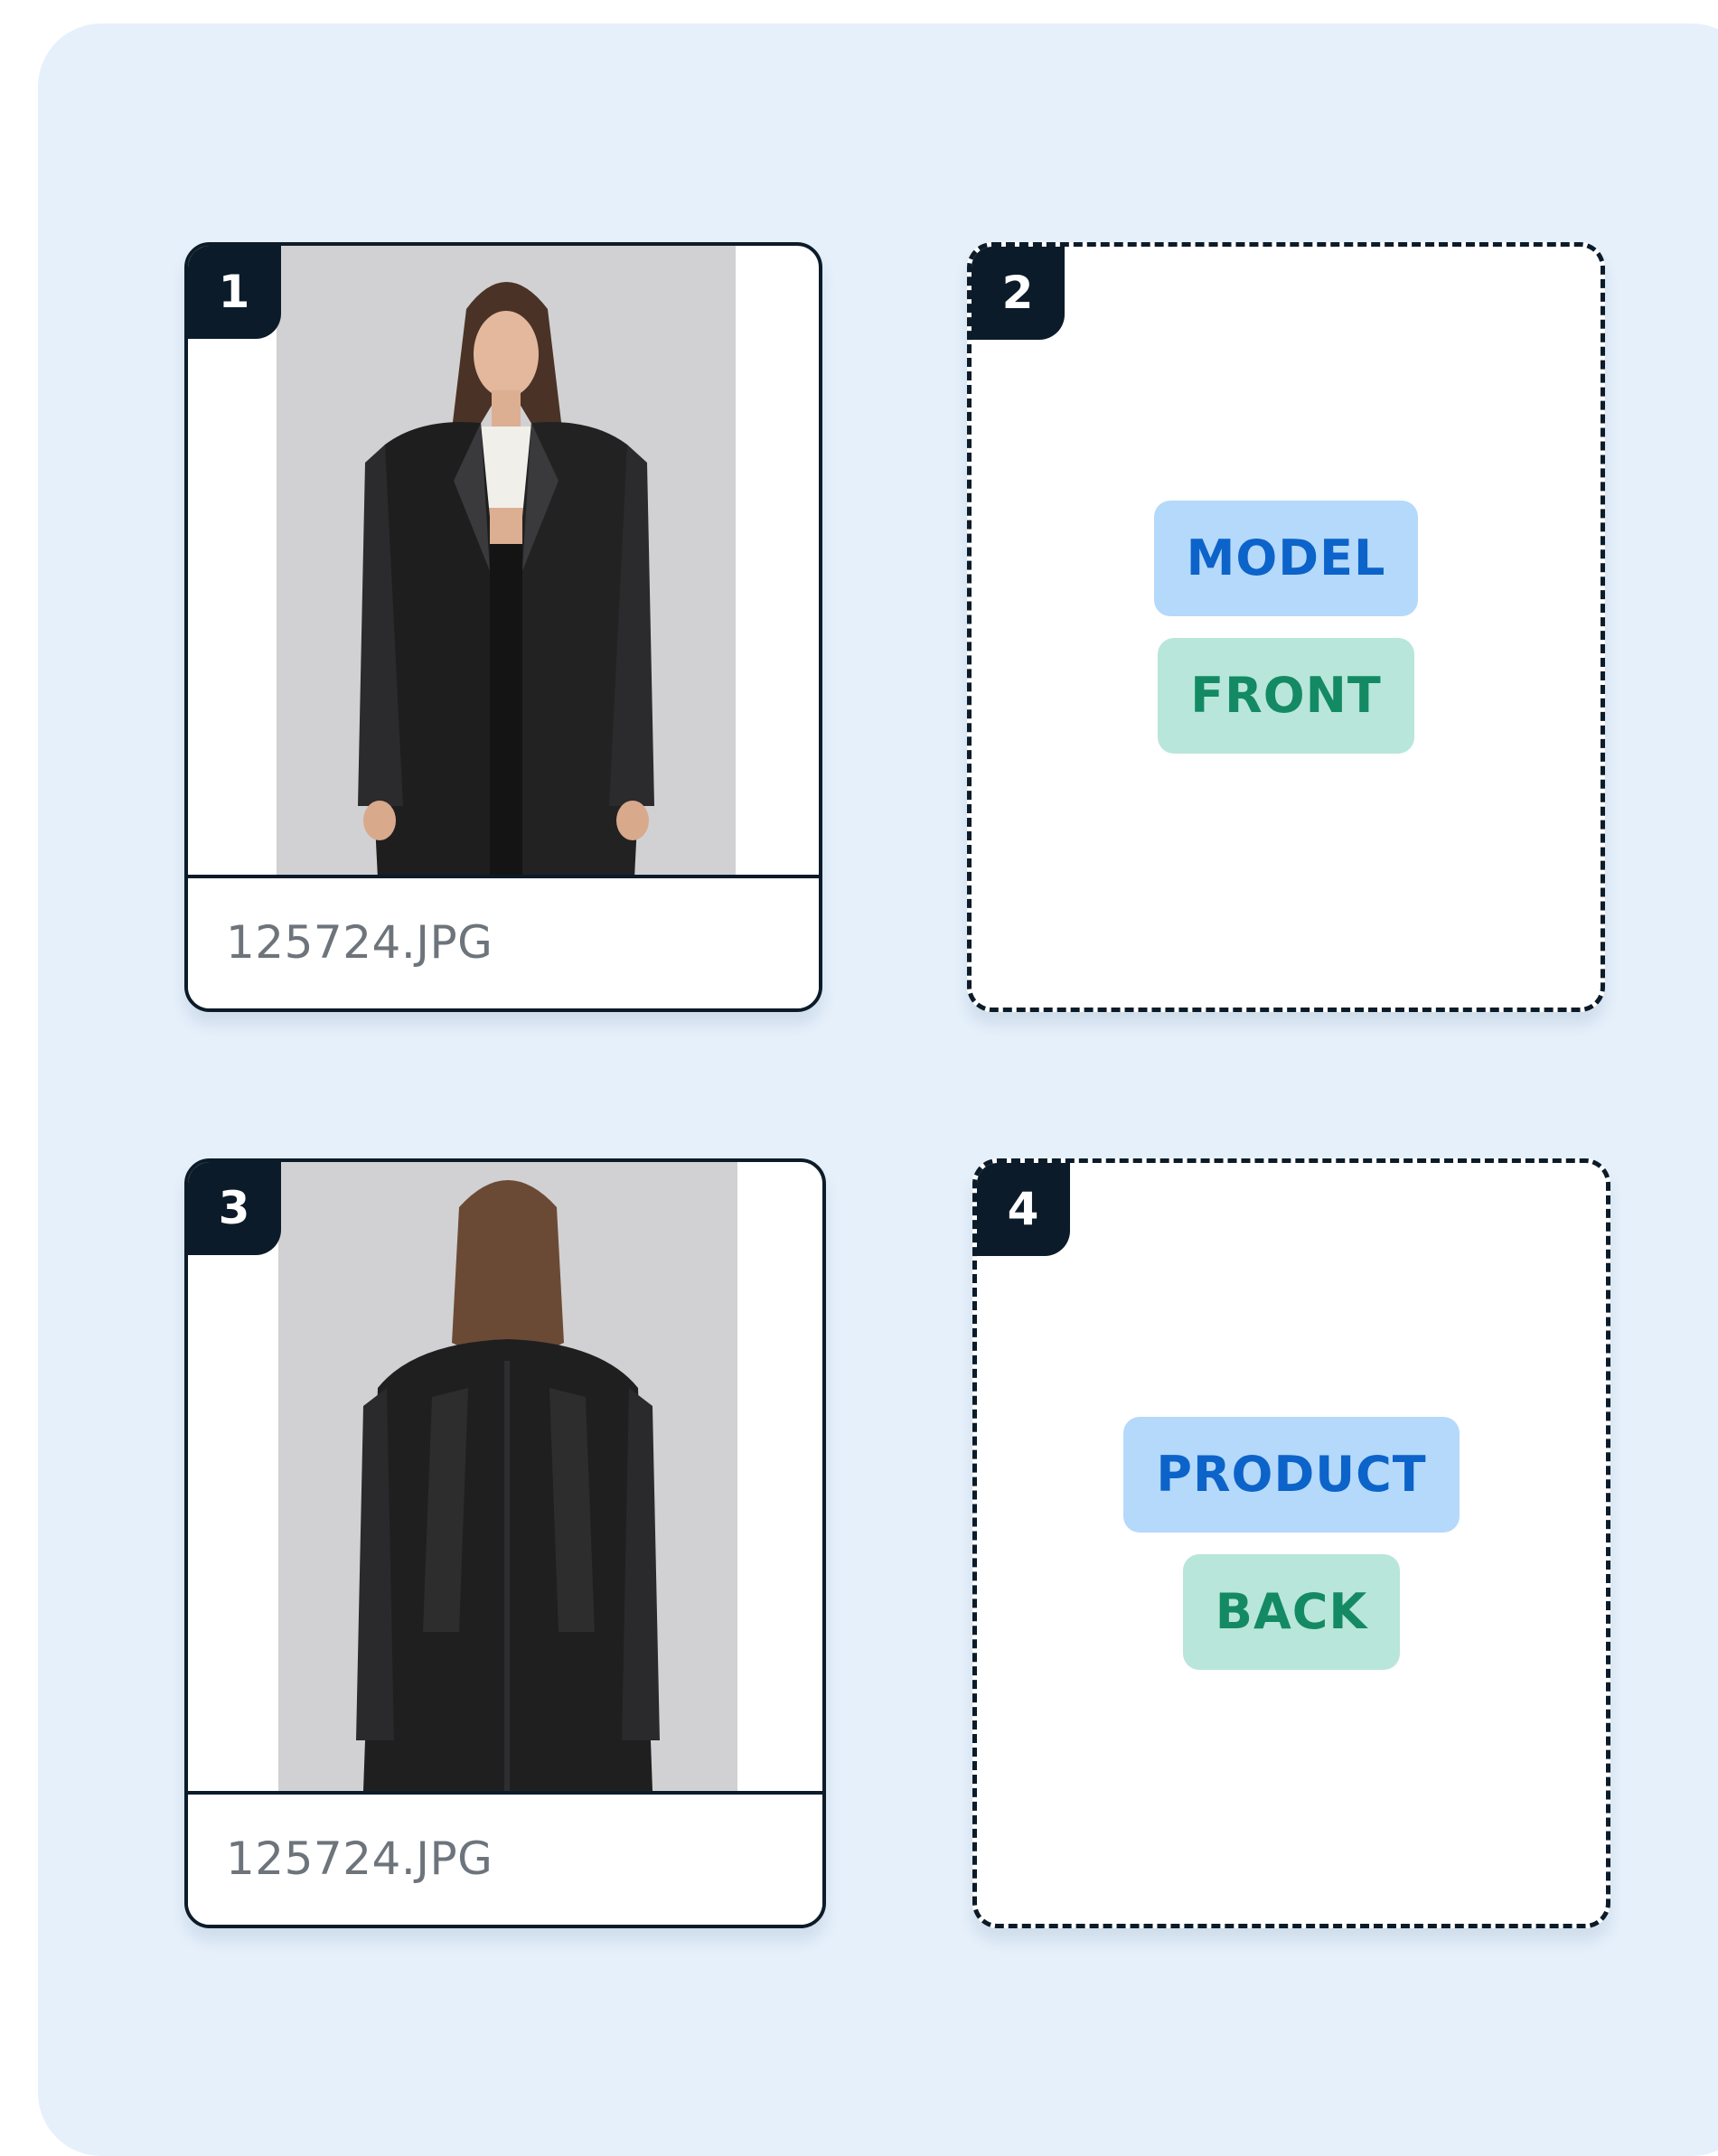  I want to click on model-front-photo, so click(507, 561).